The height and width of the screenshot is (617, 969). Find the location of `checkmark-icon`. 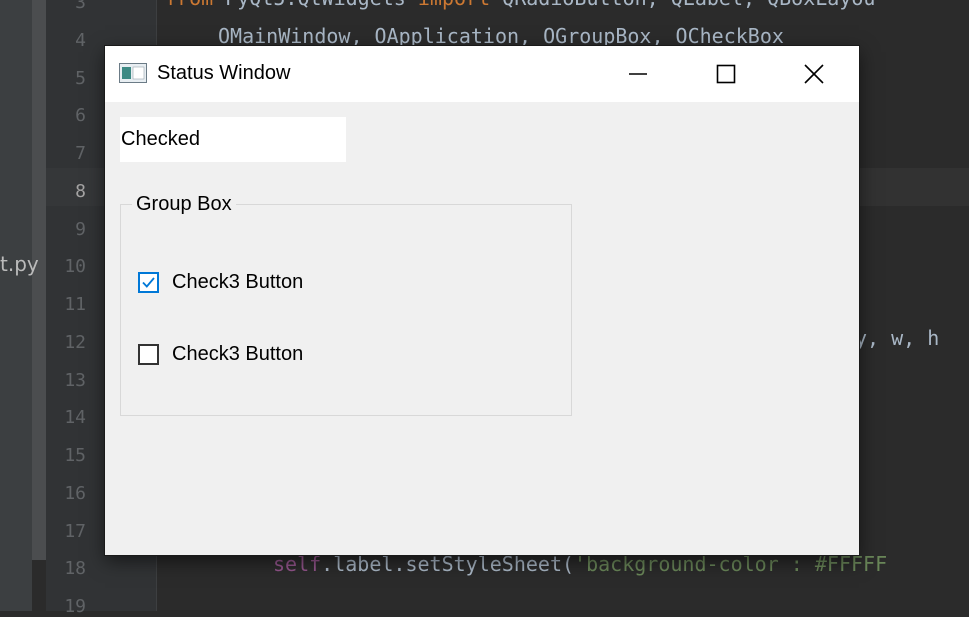

checkmark-icon is located at coordinates (148, 282).